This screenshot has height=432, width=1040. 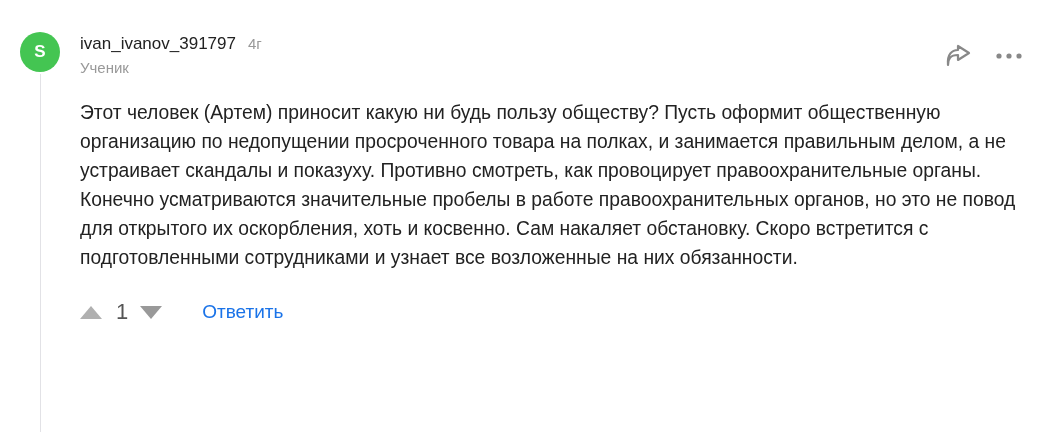 What do you see at coordinates (105, 67) in the screenshot?
I see `author-rank: Ученик` at bounding box center [105, 67].